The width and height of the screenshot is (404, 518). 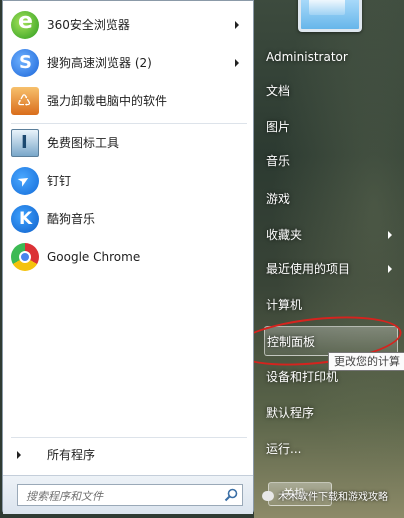 I want to click on tooltip: 更改您的计算, so click(x=366, y=361).